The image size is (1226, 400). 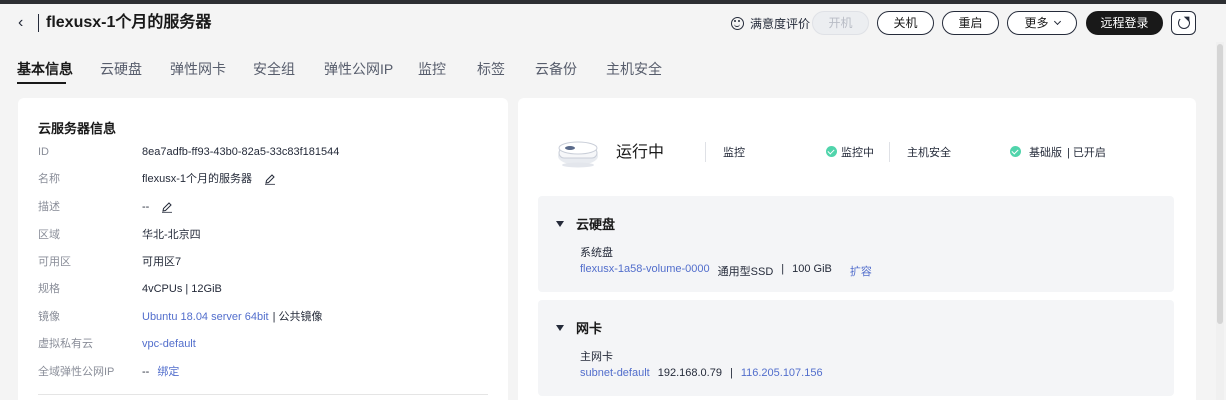 What do you see at coordinates (1045, 153) in the screenshot?
I see `hss-edition-link: 基础版` at bounding box center [1045, 153].